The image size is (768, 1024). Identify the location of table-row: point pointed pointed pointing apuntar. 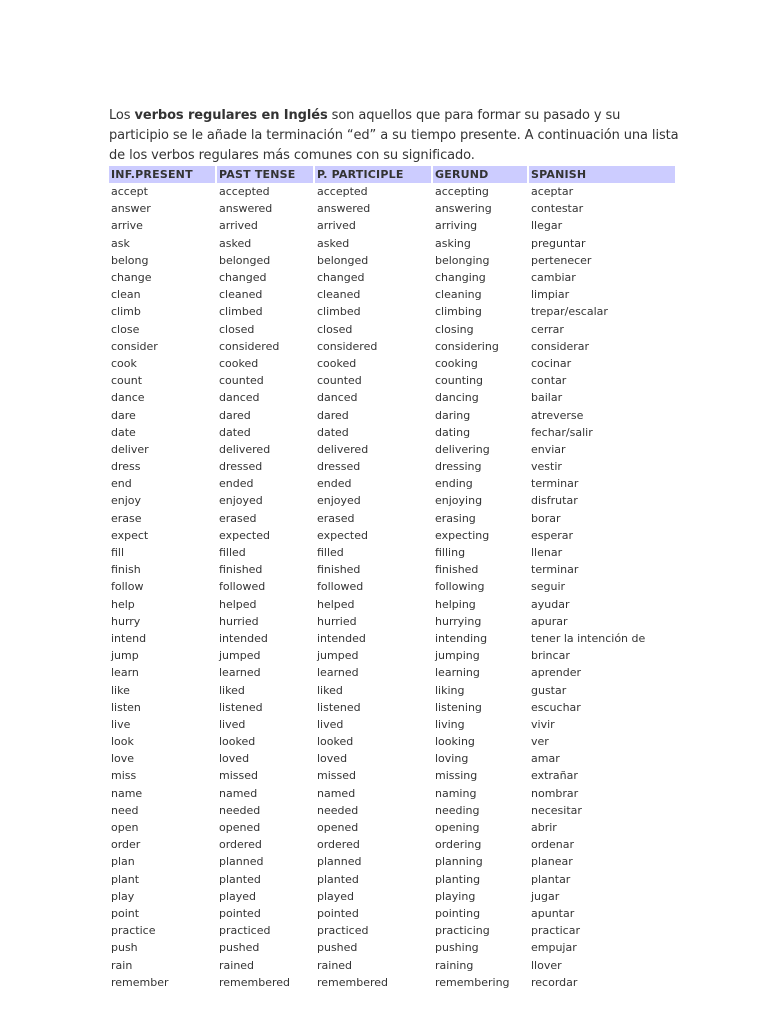
(392, 913).